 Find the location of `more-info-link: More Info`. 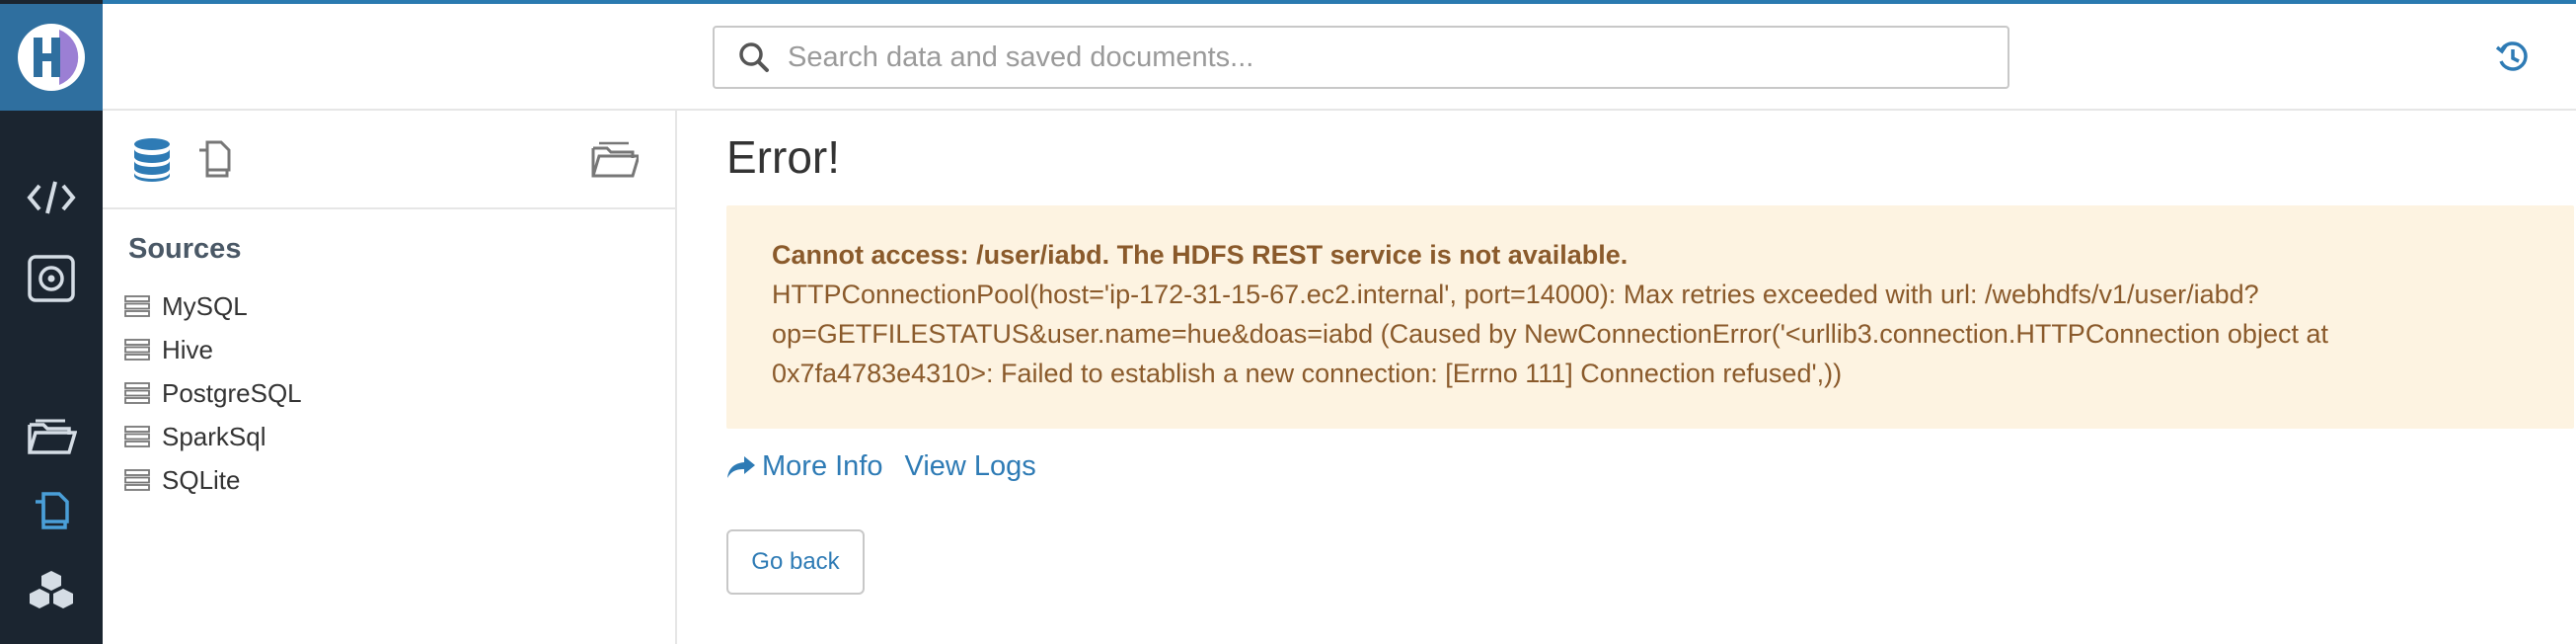

more-info-link: More Info is located at coordinates (804, 466).